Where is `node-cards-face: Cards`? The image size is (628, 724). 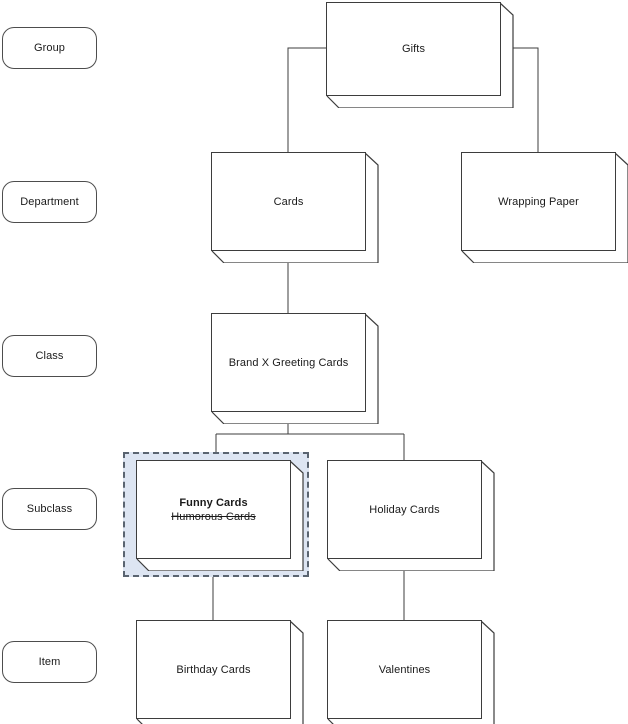 node-cards-face: Cards is located at coordinates (288, 201).